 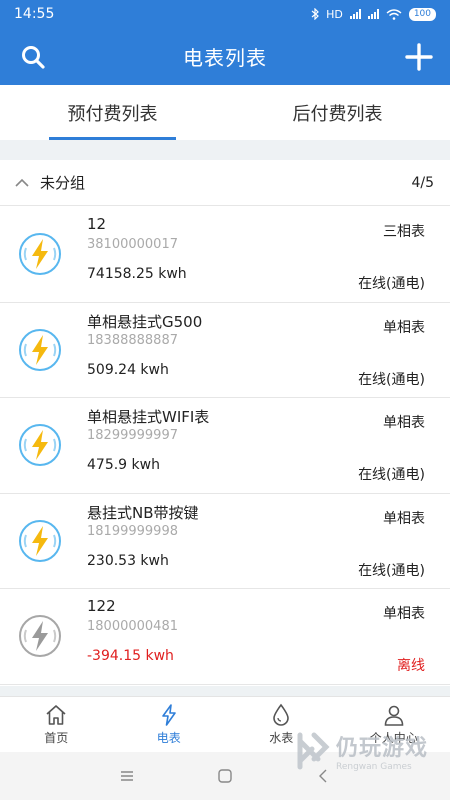 What do you see at coordinates (101, 606) in the screenshot?
I see `meter-name: 122` at bounding box center [101, 606].